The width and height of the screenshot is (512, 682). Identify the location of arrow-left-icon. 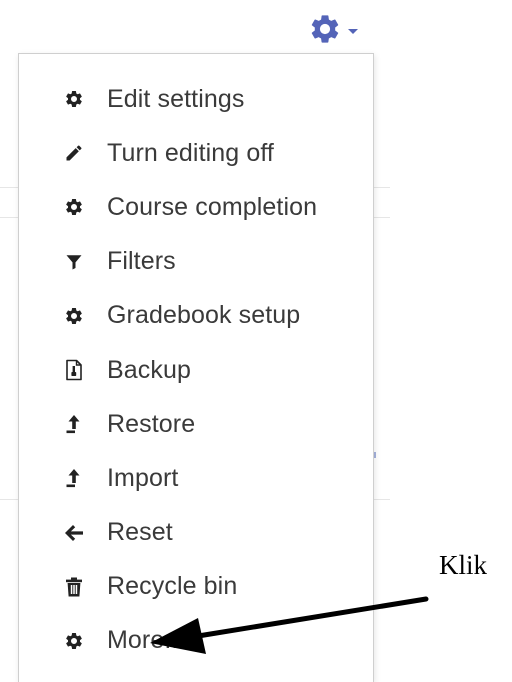
(74, 533).